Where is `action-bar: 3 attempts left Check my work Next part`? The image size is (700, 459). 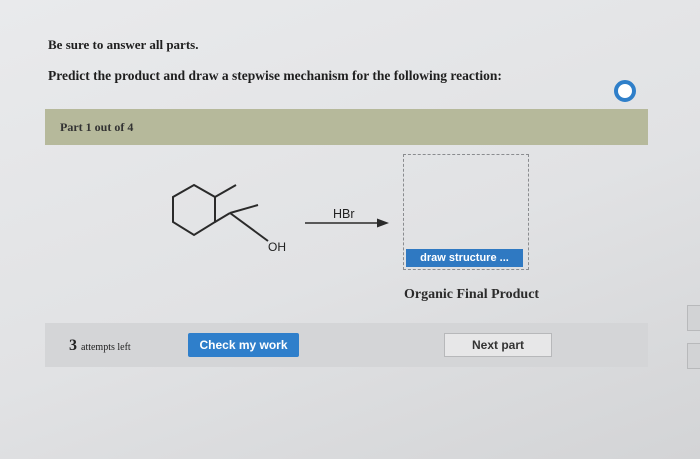
action-bar: 3 attempts left Check my work Next part is located at coordinates (346, 345).